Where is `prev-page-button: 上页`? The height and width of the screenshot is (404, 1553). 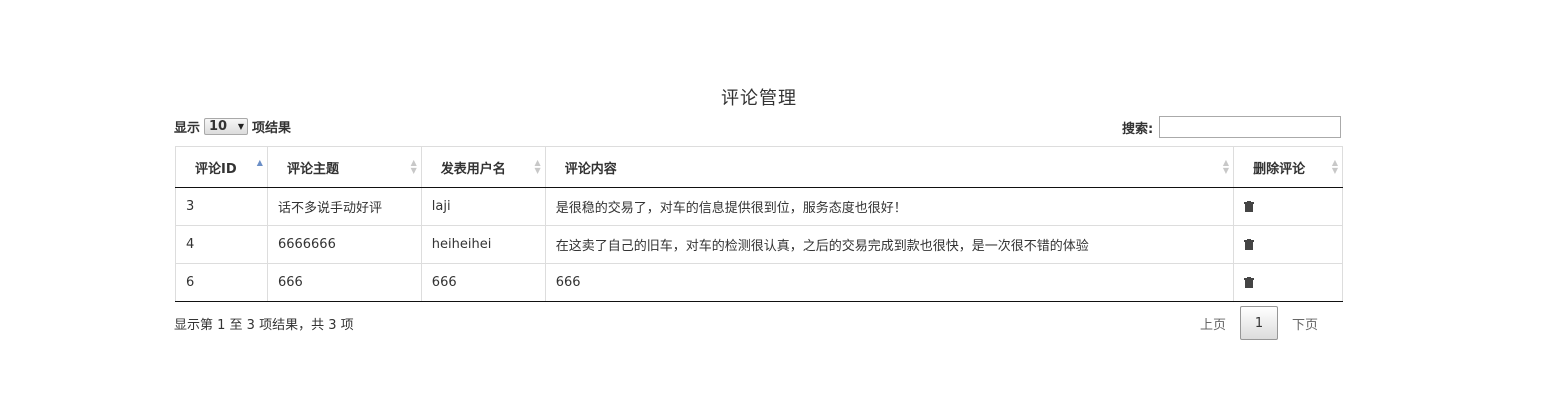
prev-page-button: 上页 is located at coordinates (1213, 323).